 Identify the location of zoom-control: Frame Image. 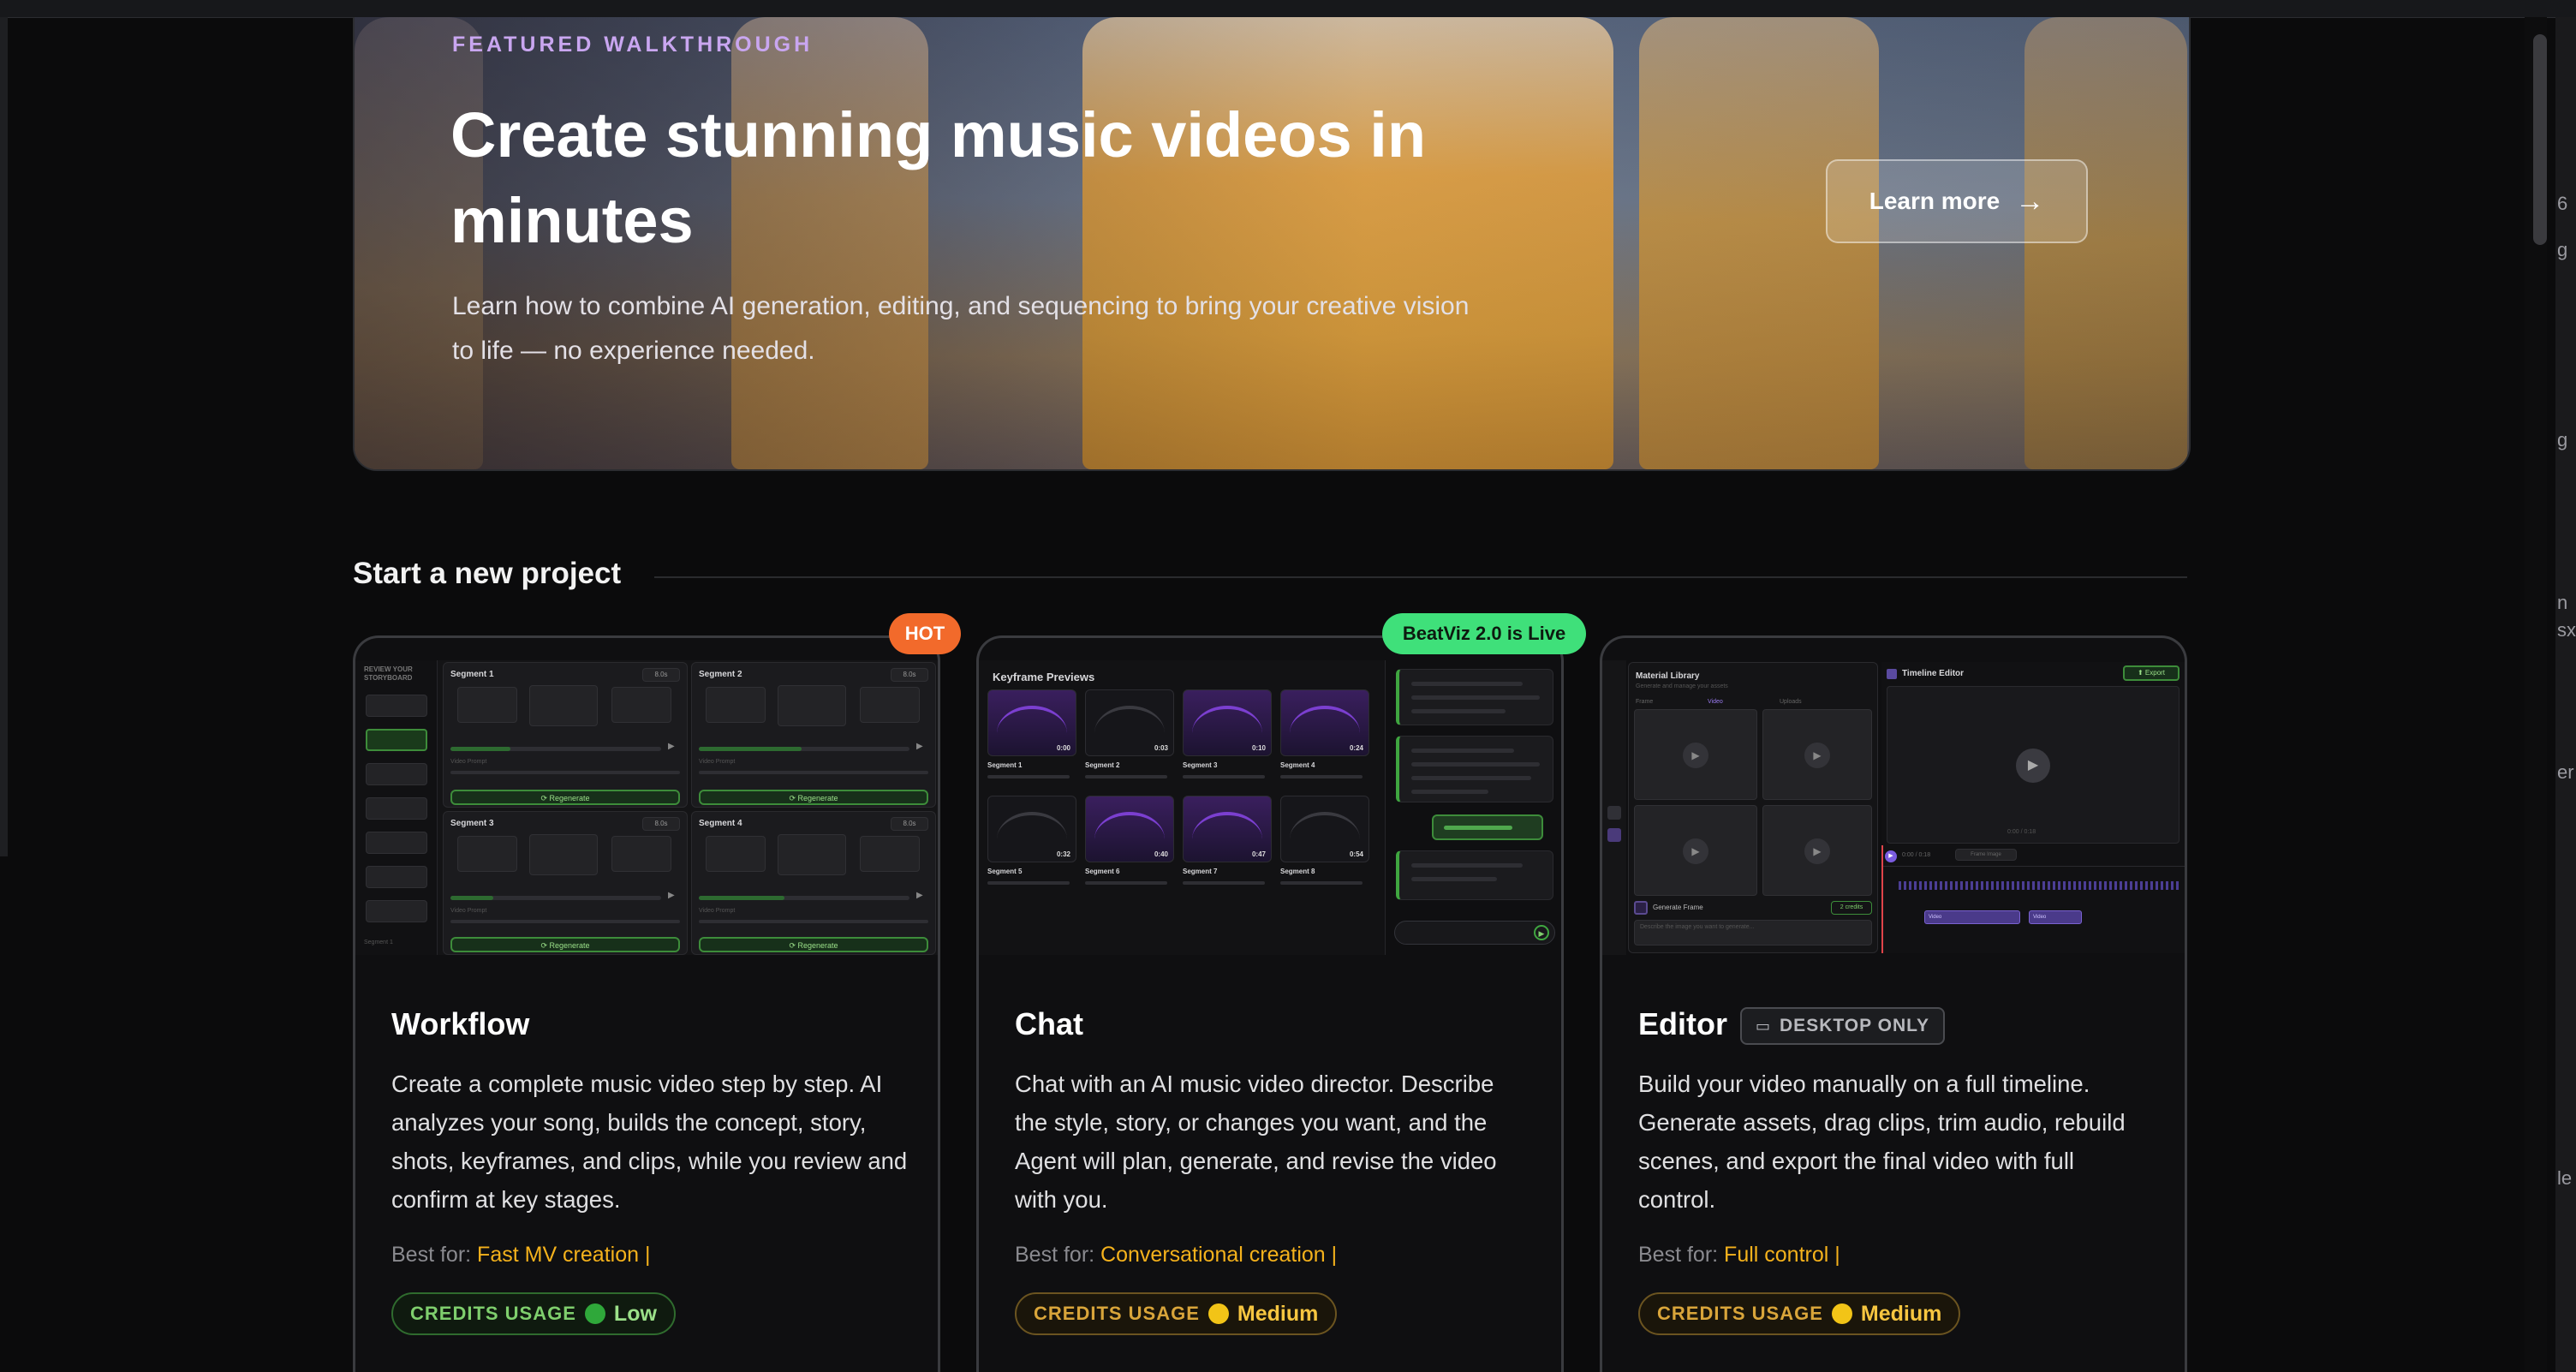
(1986, 855).